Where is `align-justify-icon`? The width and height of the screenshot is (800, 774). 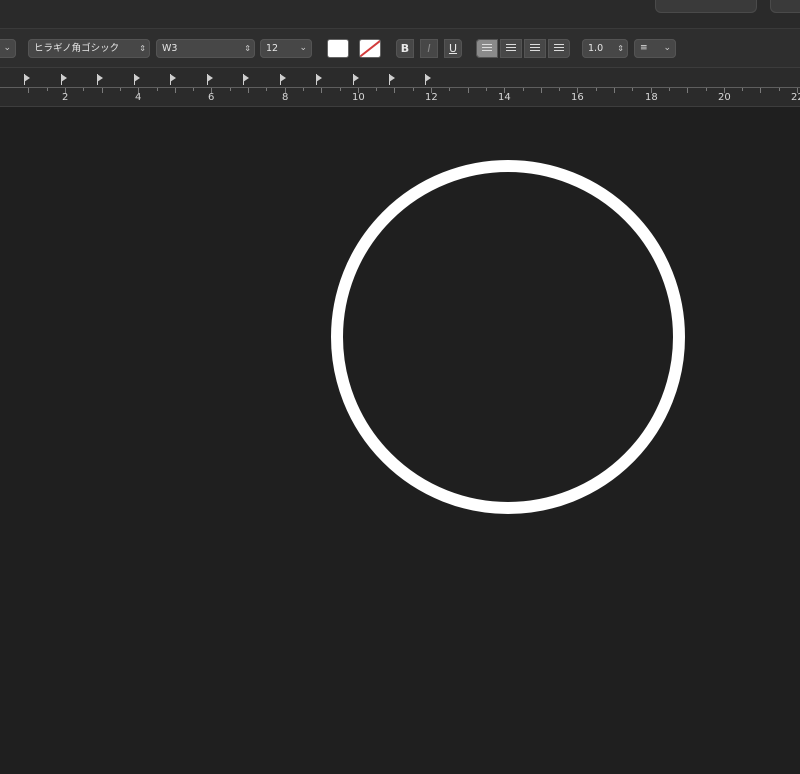 align-justify-icon is located at coordinates (559, 48).